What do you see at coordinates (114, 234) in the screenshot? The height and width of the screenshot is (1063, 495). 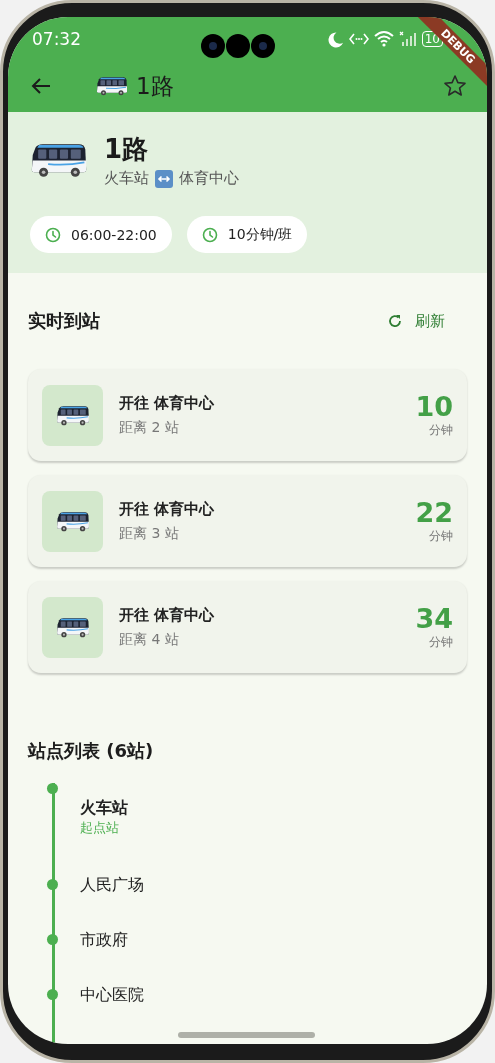 I see `chip-label: 06:00-22:00` at bounding box center [114, 234].